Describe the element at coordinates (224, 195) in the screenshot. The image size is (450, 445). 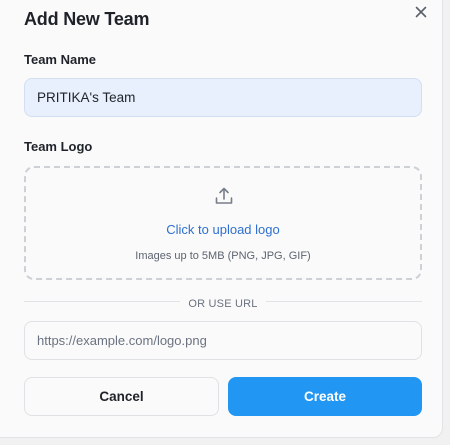
I see `upload-icon` at that location.